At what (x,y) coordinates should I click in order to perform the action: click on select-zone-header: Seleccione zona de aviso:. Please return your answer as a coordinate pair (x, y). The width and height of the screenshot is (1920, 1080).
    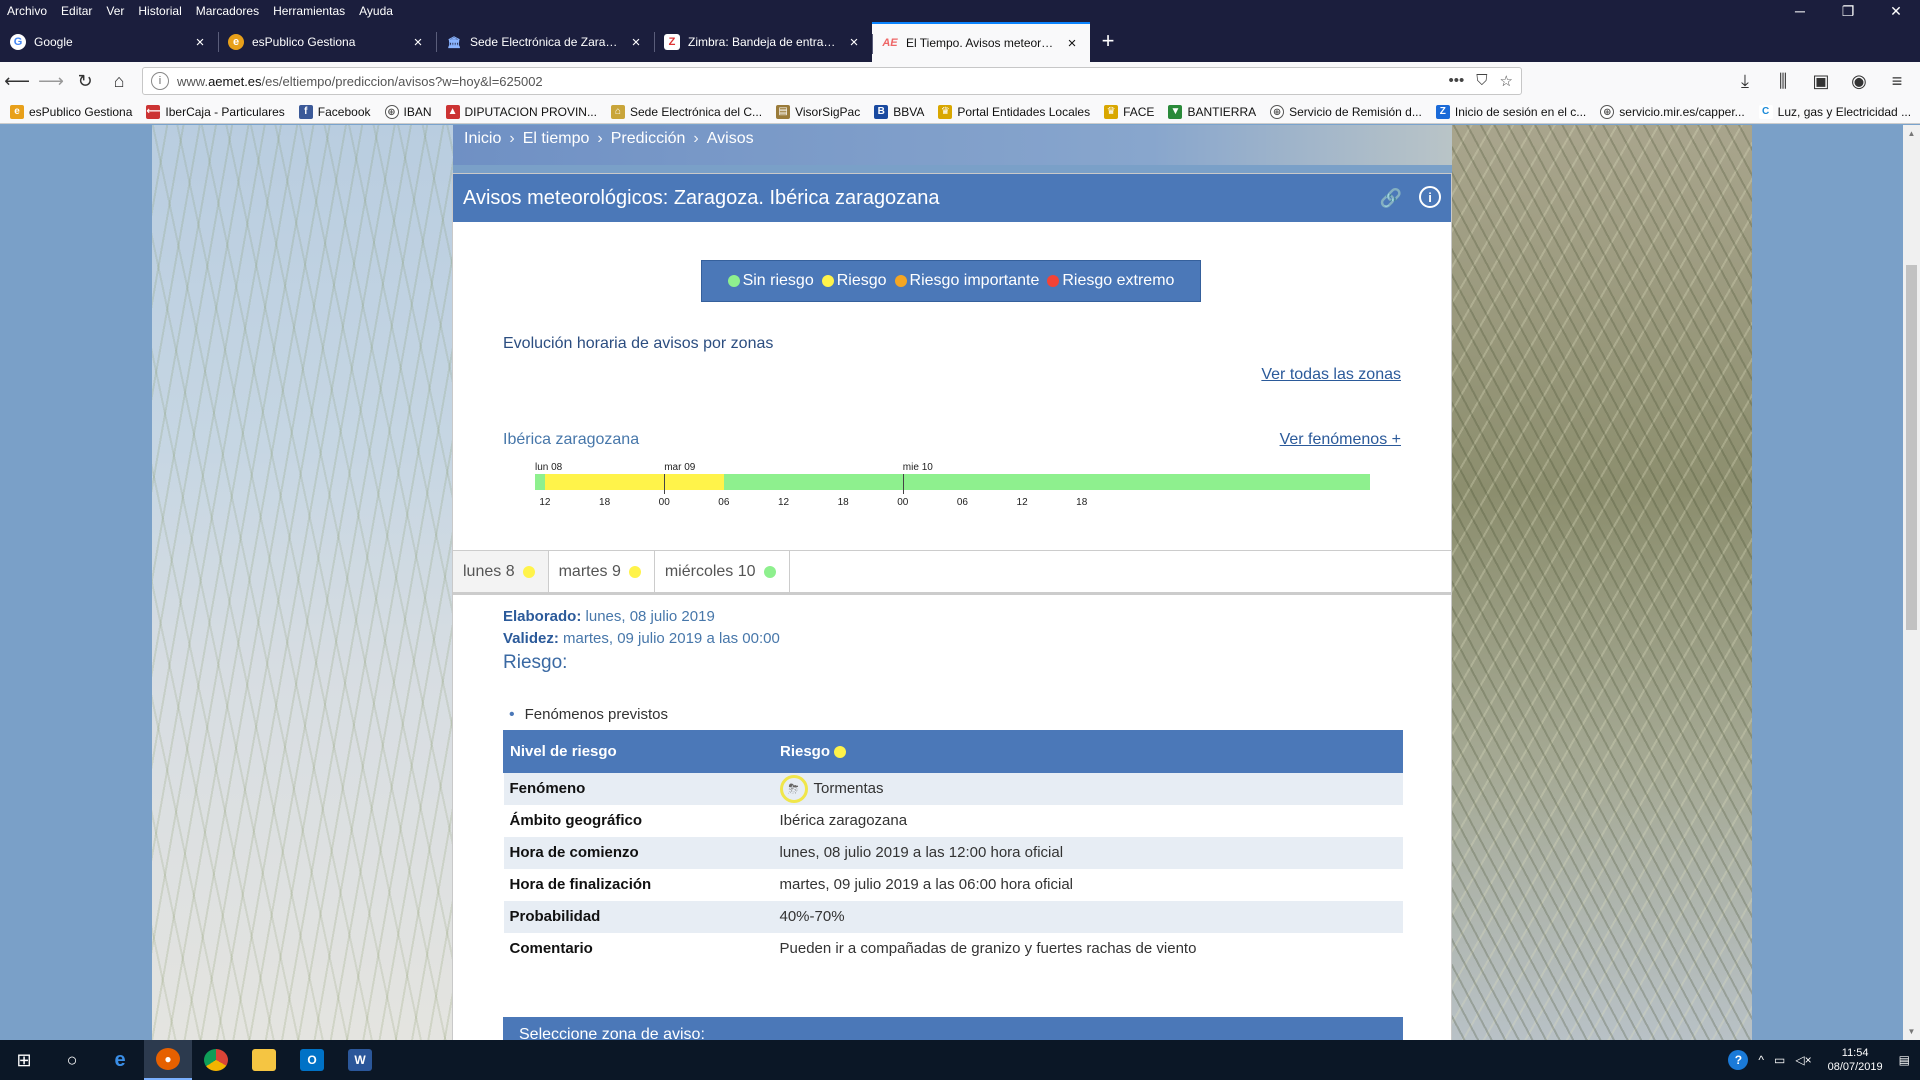
    Looking at the image, I should click on (953, 1028).